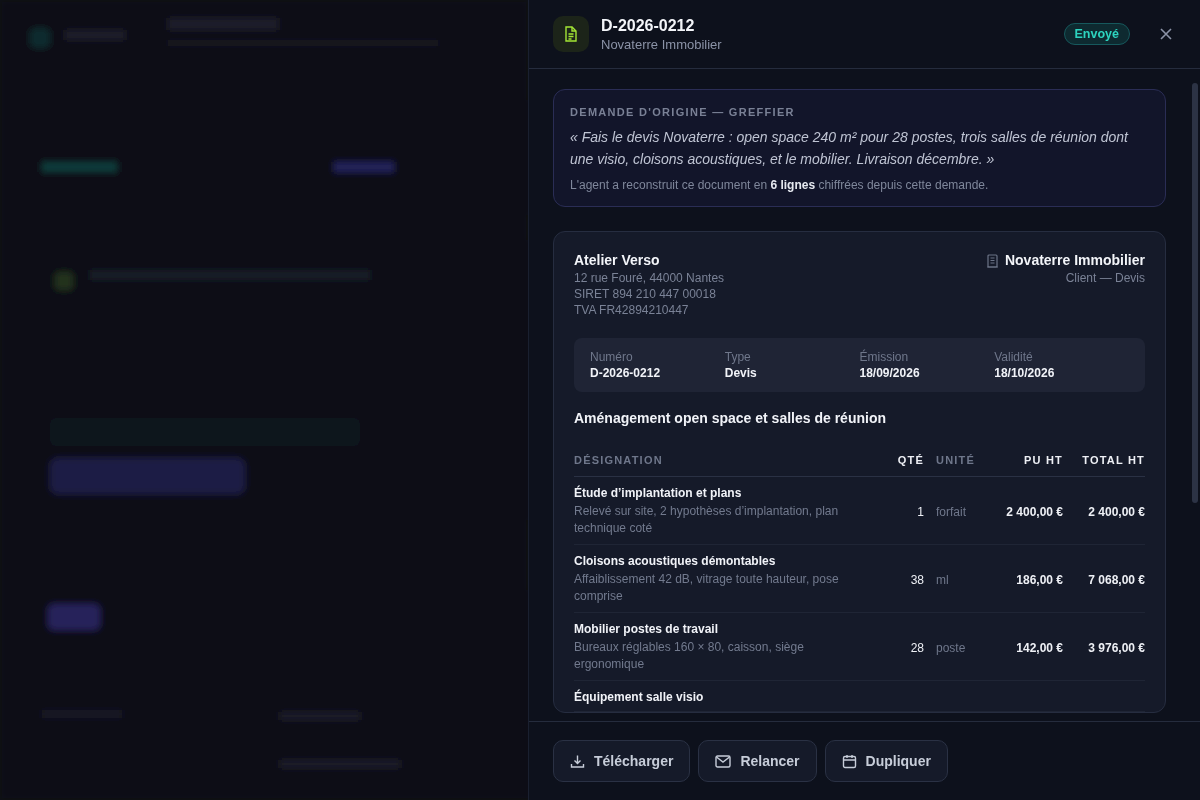 The image size is (1200, 800). I want to click on close-icon, so click(1166, 34).